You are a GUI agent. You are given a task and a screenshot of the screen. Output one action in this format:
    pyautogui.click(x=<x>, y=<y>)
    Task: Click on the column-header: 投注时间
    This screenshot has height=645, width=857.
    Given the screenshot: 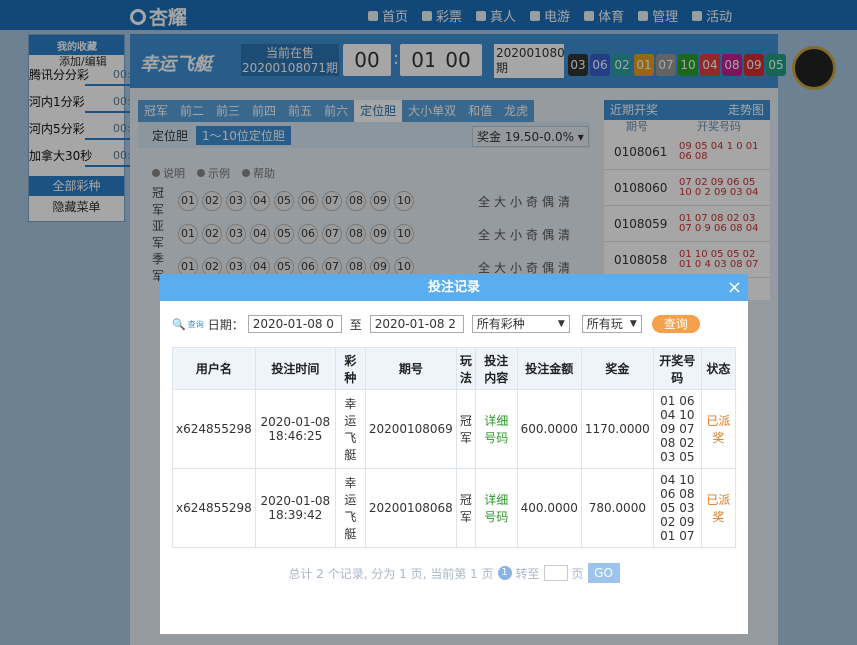 What is the action you would take?
    pyautogui.click(x=295, y=368)
    